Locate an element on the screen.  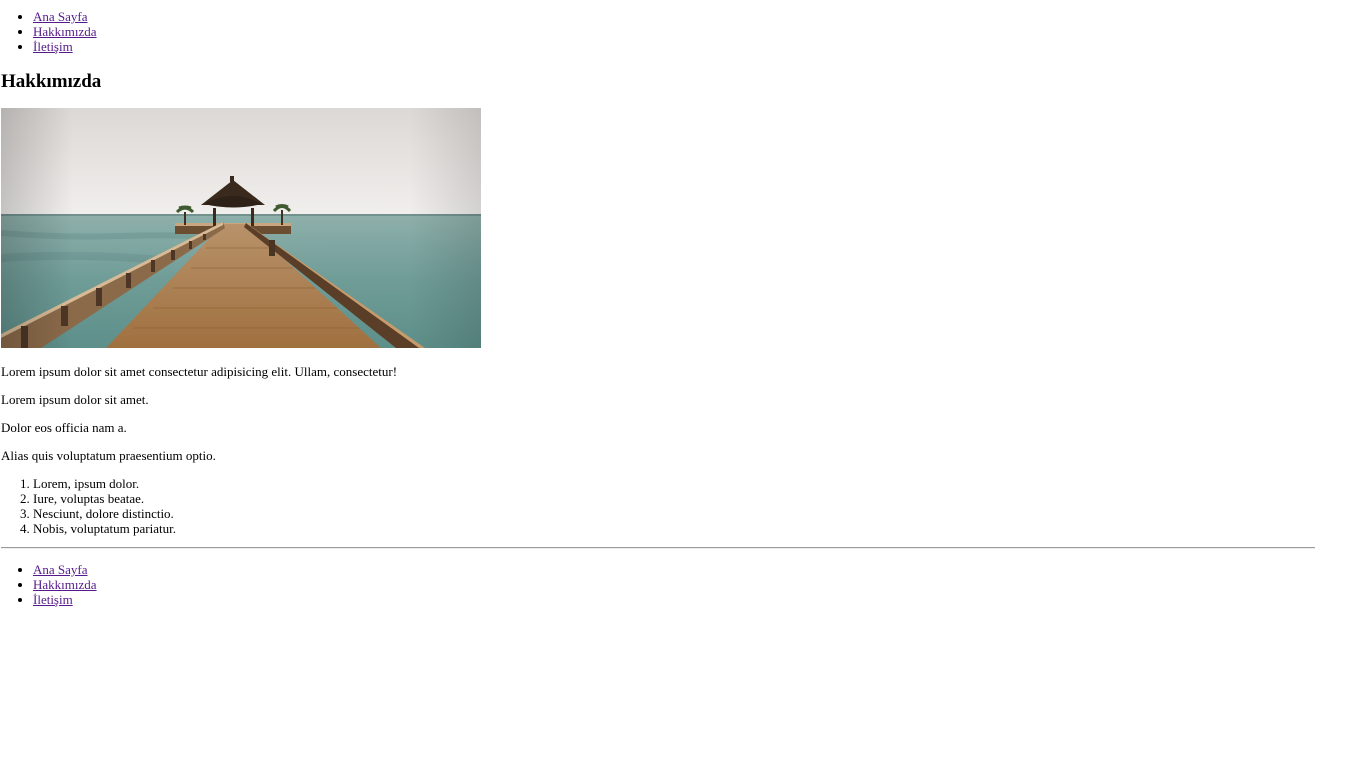
footer-nav-item-home: Ana Sayfa is located at coordinates (674, 569).